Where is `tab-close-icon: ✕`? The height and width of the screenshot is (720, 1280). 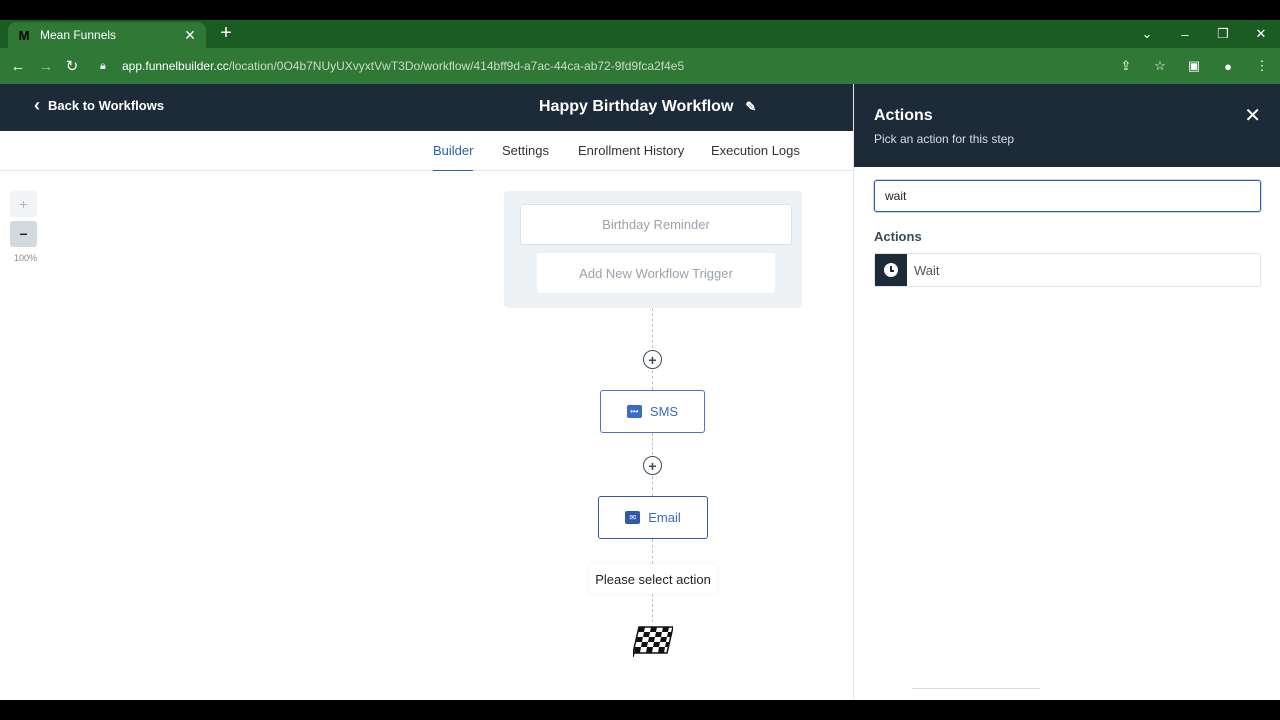 tab-close-icon: ✕ is located at coordinates (190, 35).